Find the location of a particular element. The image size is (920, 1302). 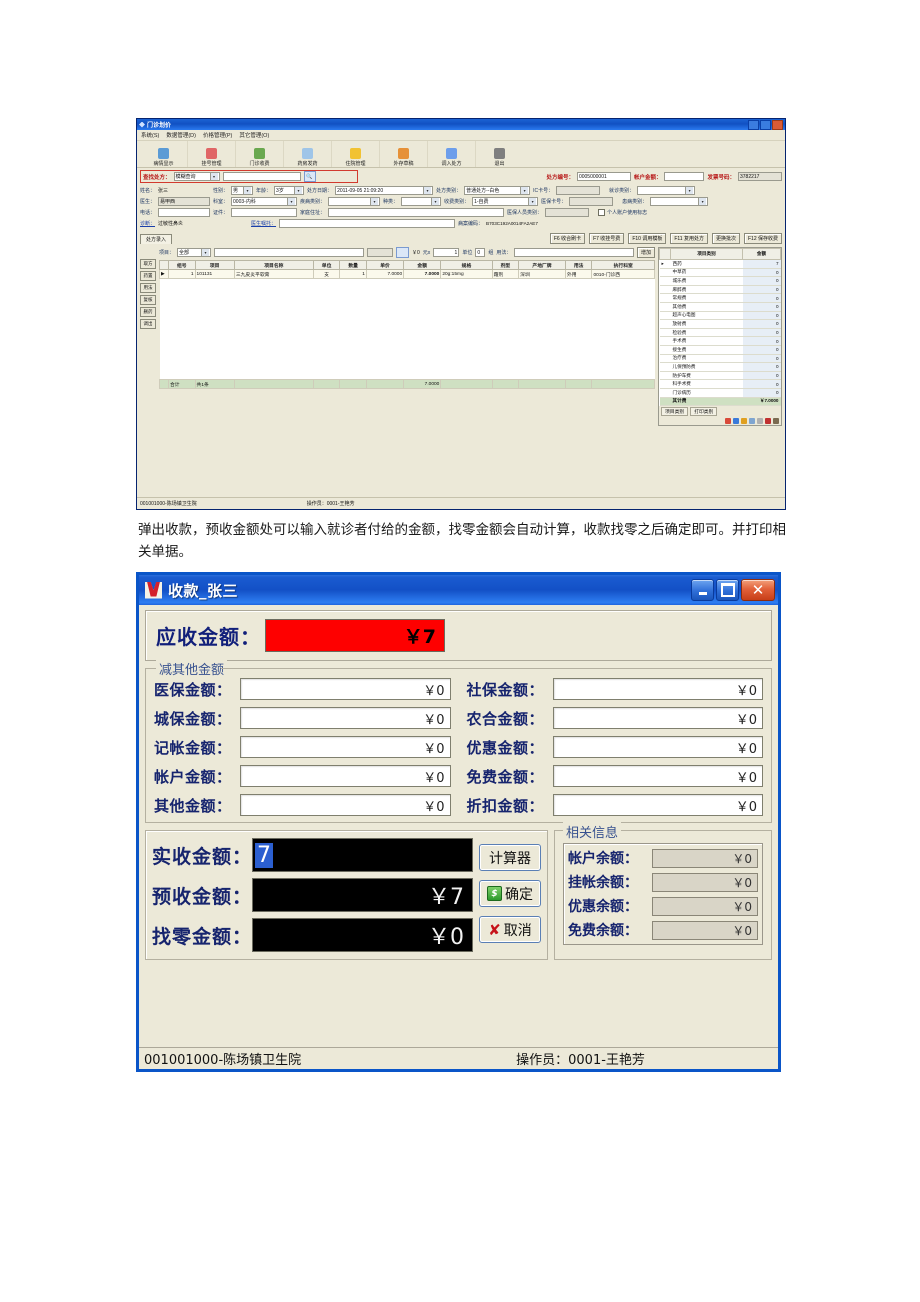

list-item: 检验费 0 is located at coordinates (720, 333).